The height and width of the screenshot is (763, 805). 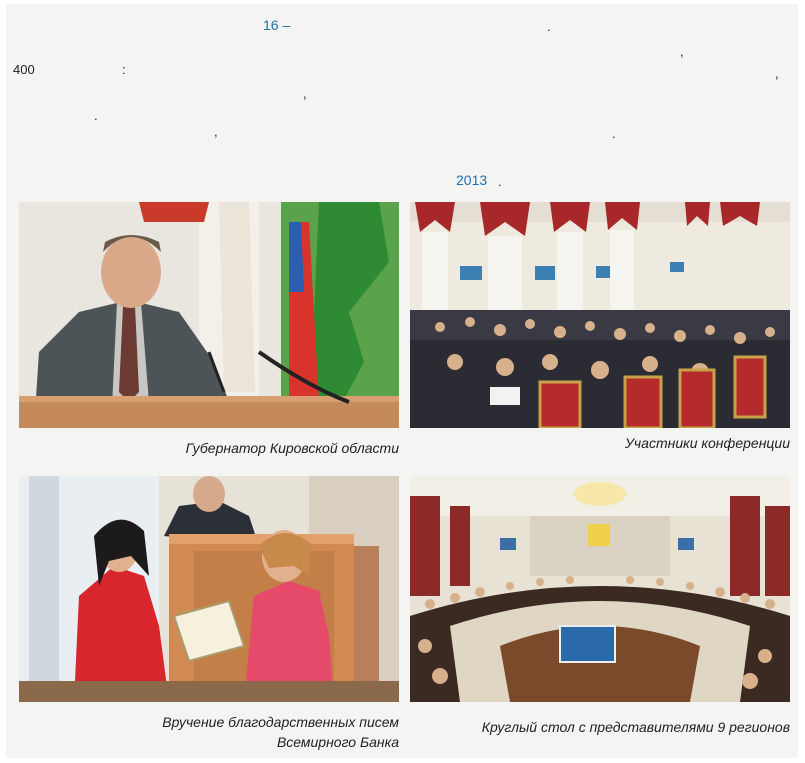 I want to click on punctuation-colon: :, so click(x=124, y=69).